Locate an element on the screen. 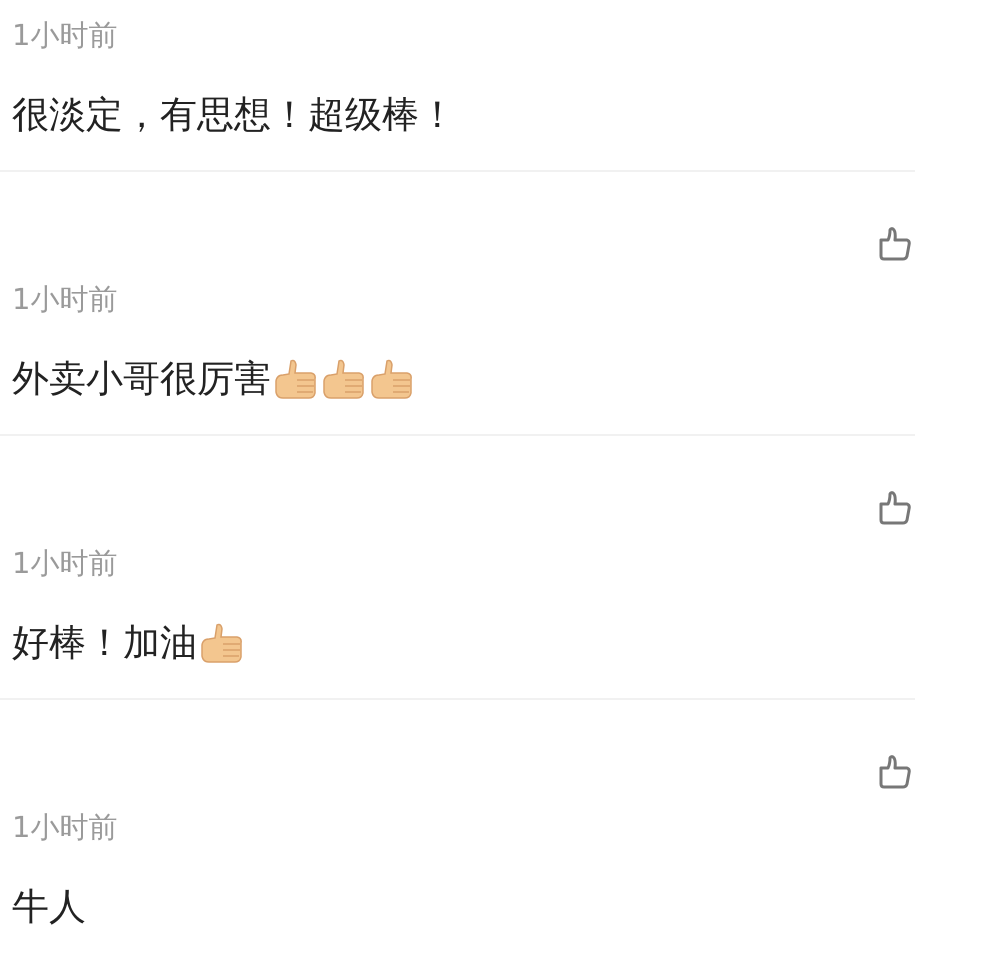 This screenshot has width=1000, height=959. comment-text: 外卖小哥很厉害 is located at coordinates (141, 379).